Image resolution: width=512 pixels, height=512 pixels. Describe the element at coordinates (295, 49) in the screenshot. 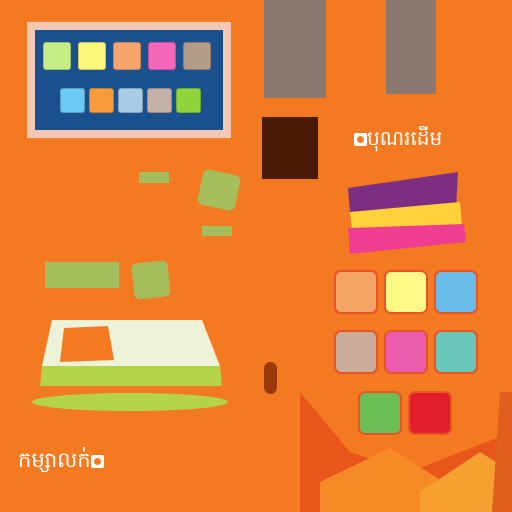

I see `left-strap` at that location.